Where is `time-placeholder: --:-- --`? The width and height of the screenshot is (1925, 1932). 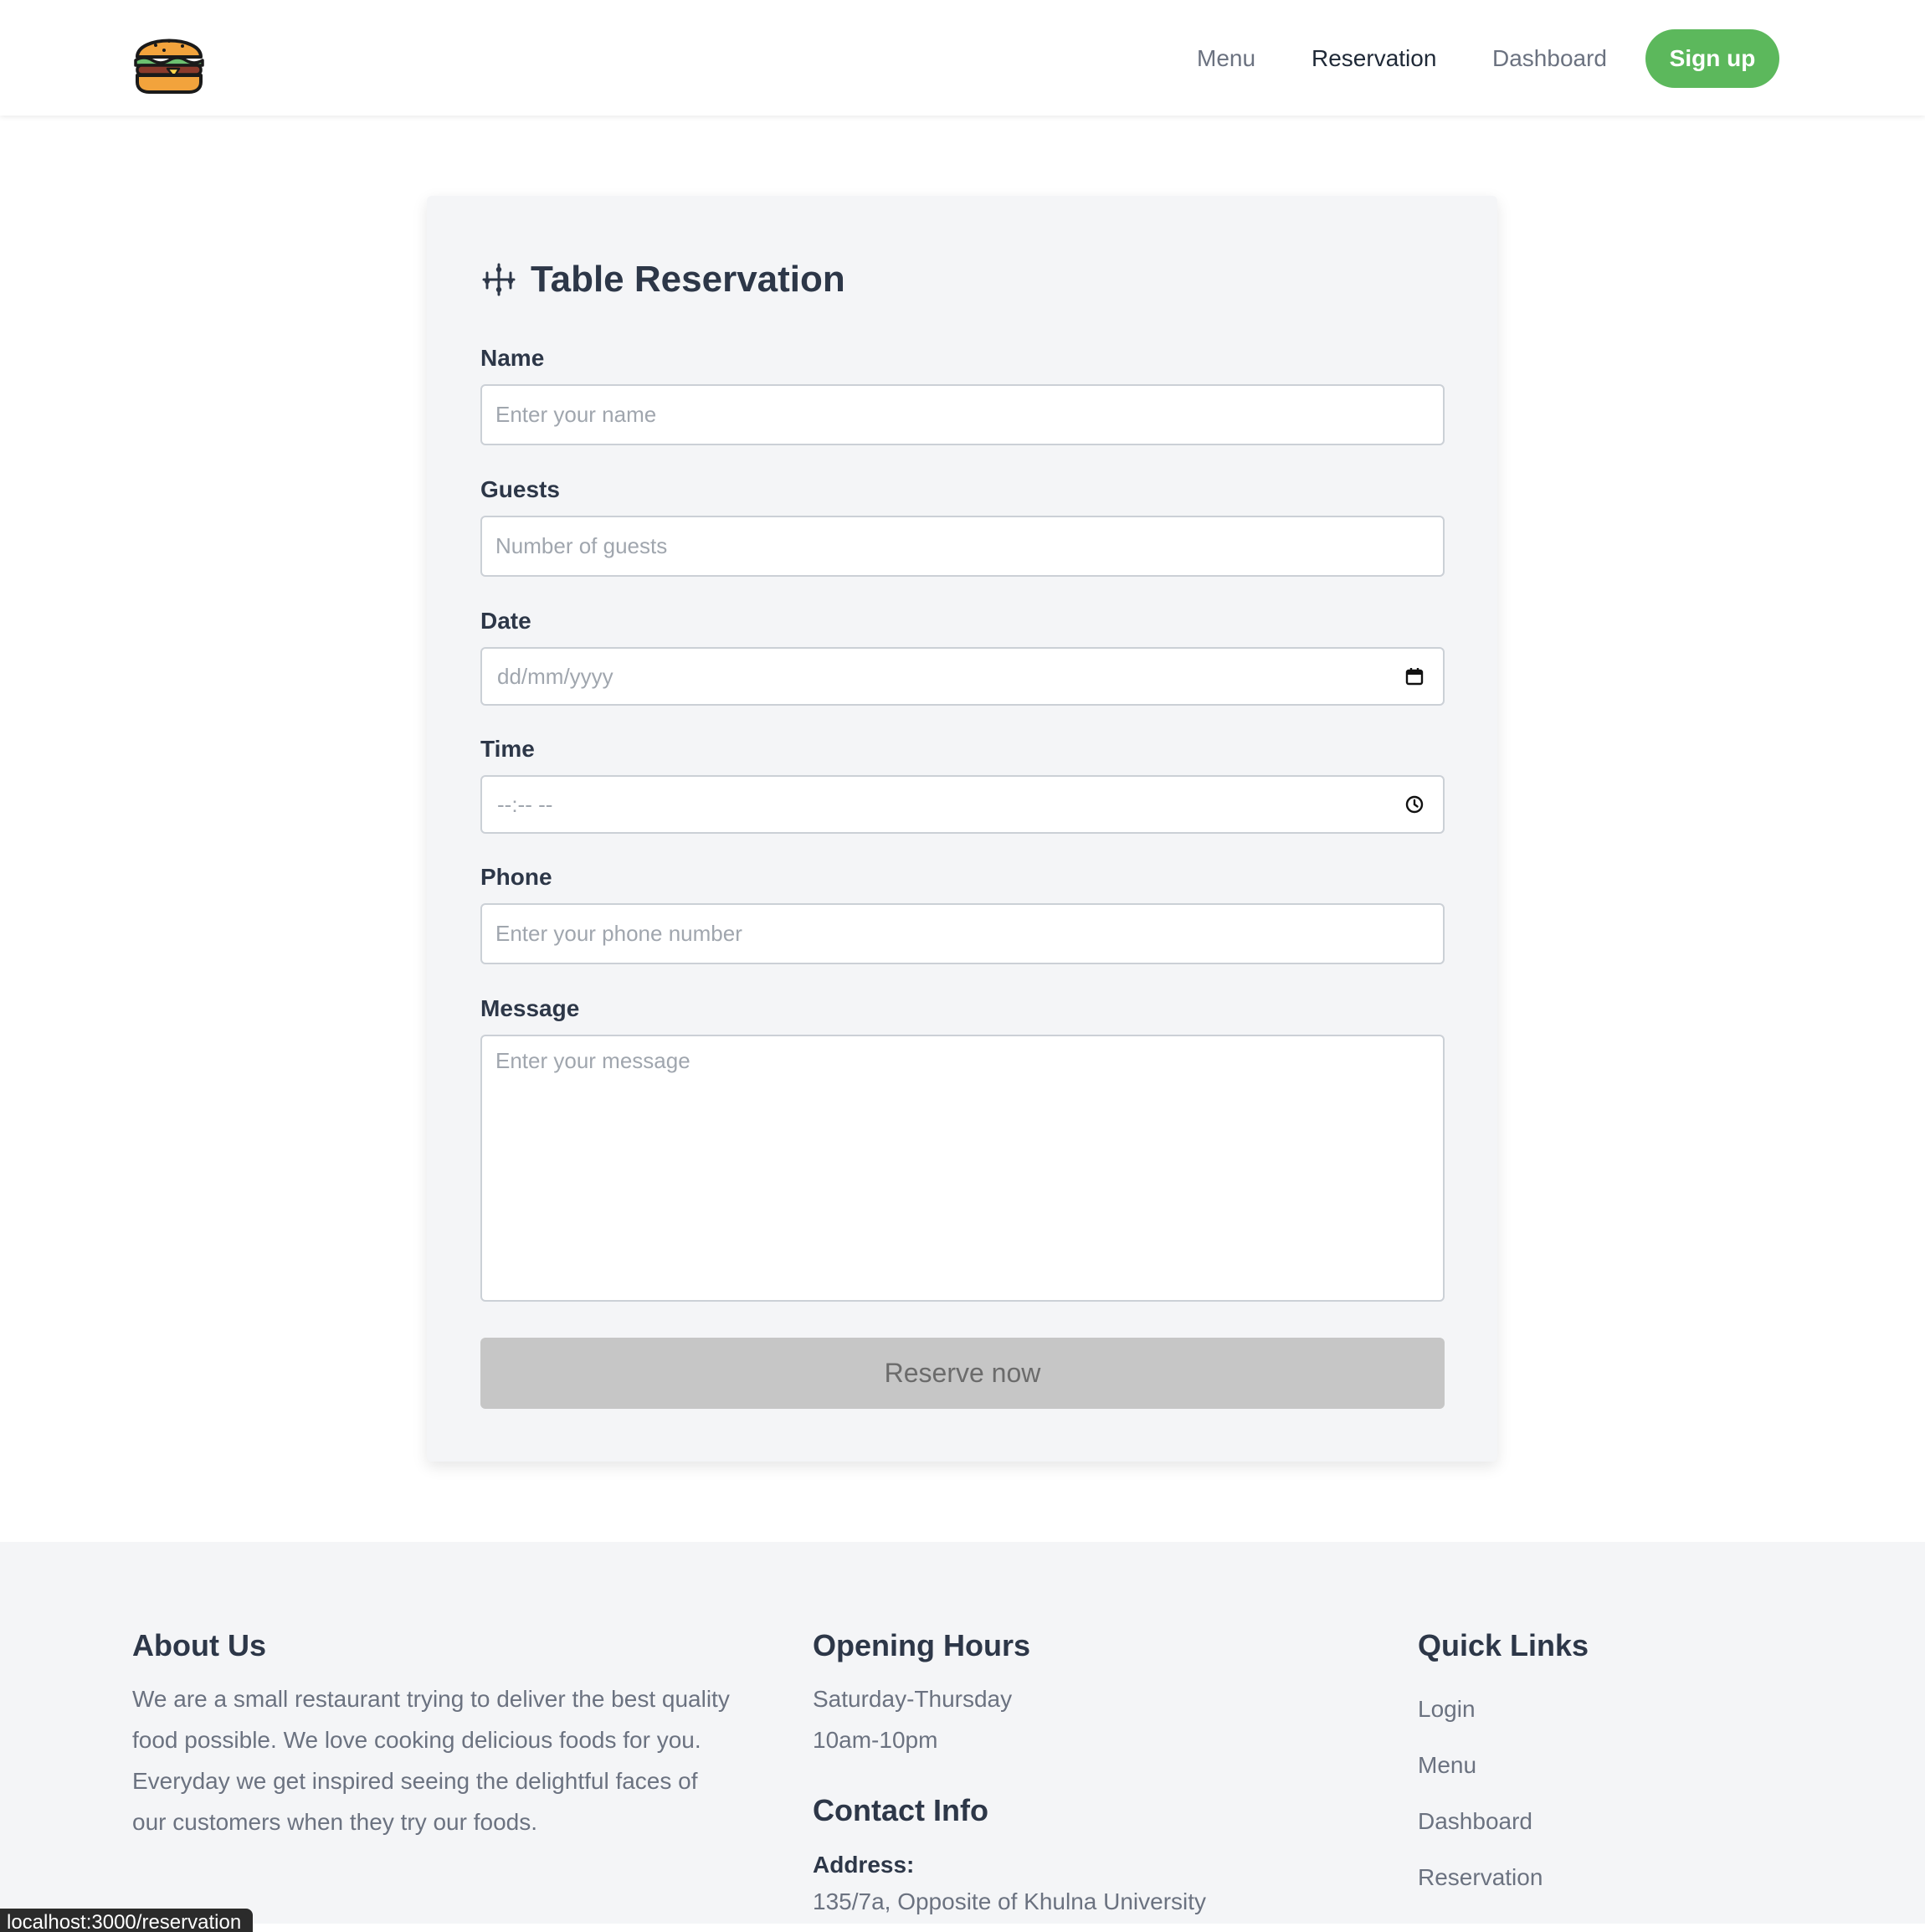
time-placeholder: --:-- -- is located at coordinates (525, 805).